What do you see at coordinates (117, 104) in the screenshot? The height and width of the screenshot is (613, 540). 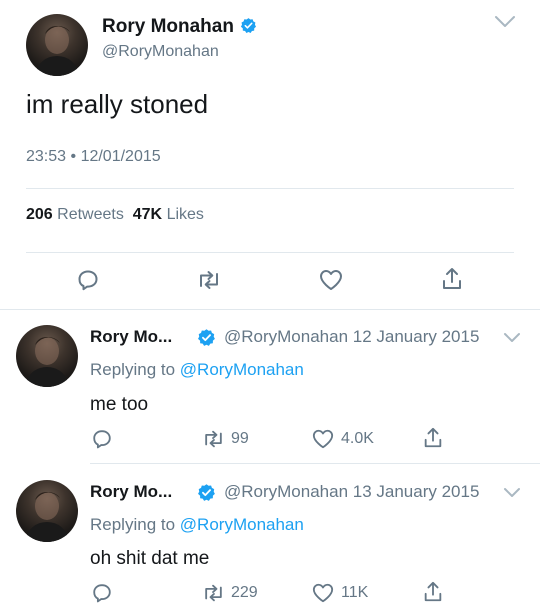 I see `tweet-text: im really stoned` at bounding box center [117, 104].